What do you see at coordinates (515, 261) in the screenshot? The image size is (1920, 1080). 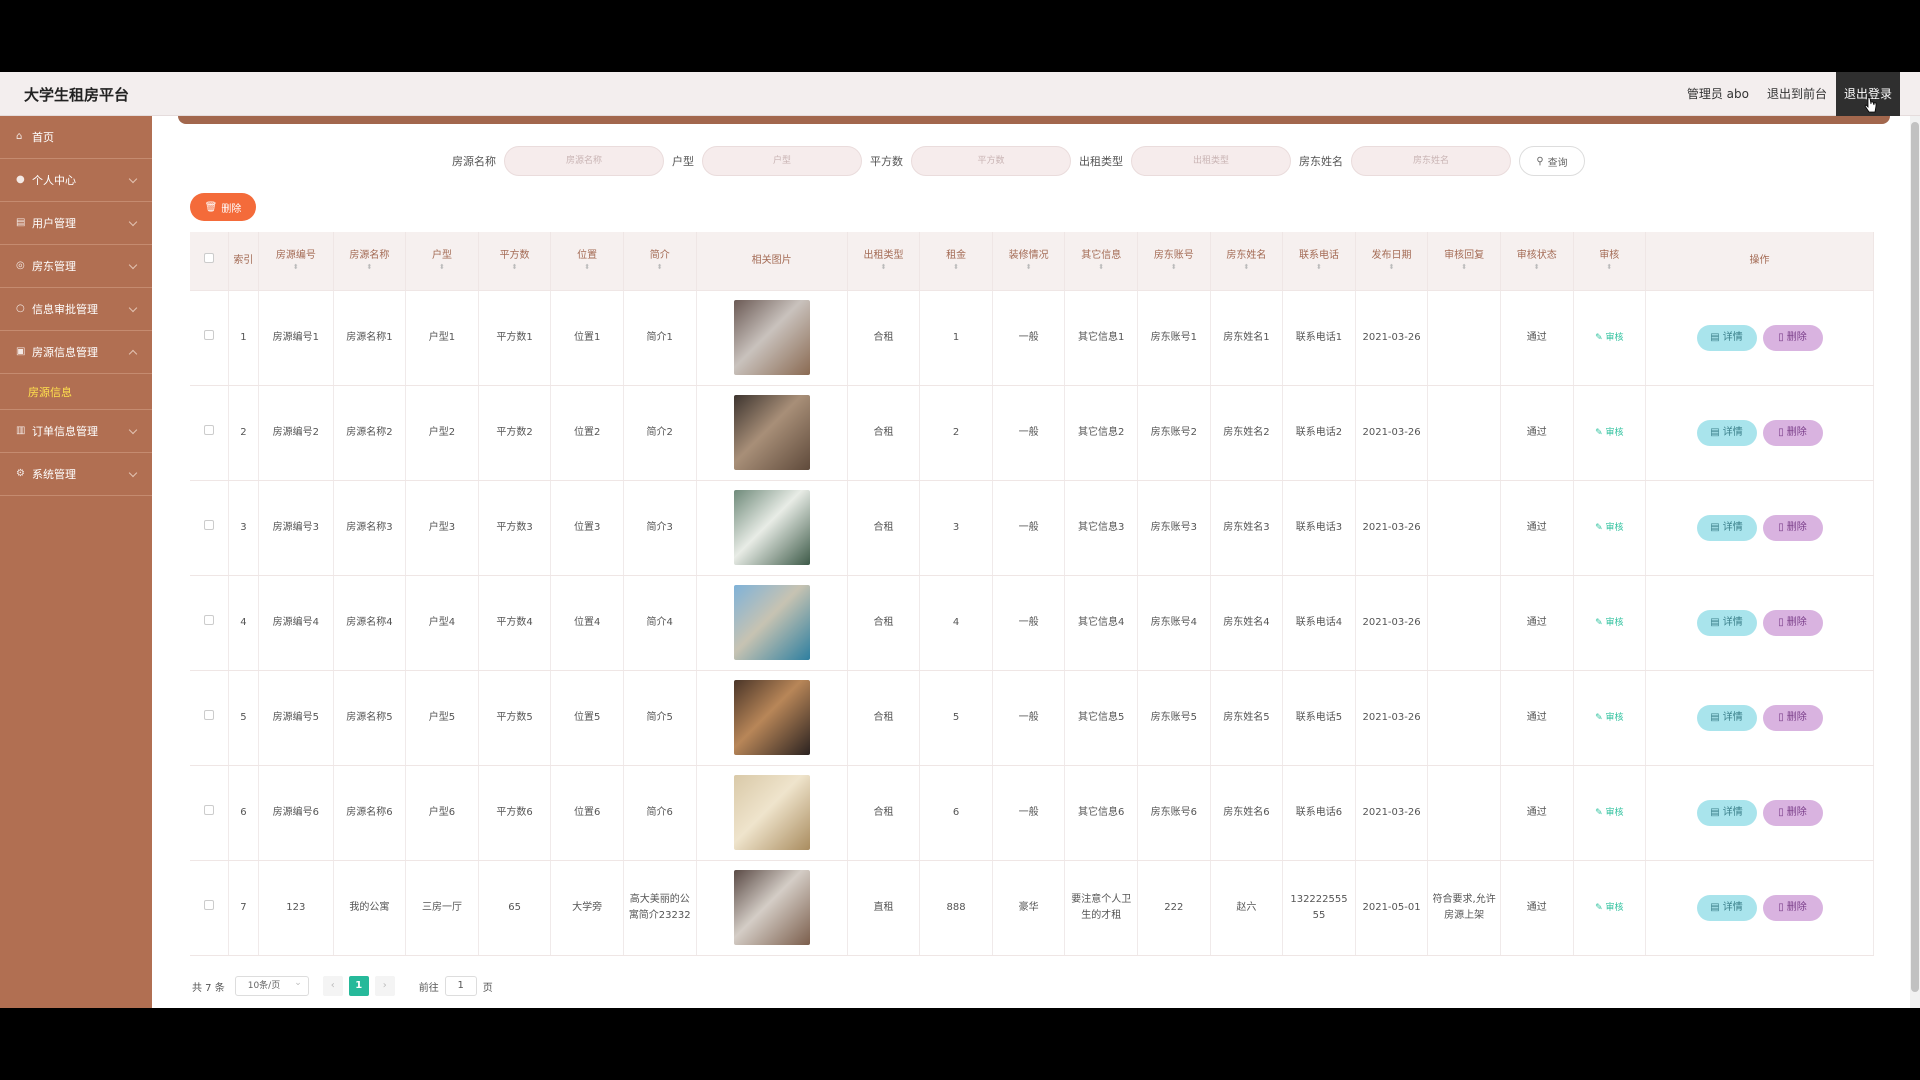 I see `column-header: 平方数 ⬍` at bounding box center [515, 261].